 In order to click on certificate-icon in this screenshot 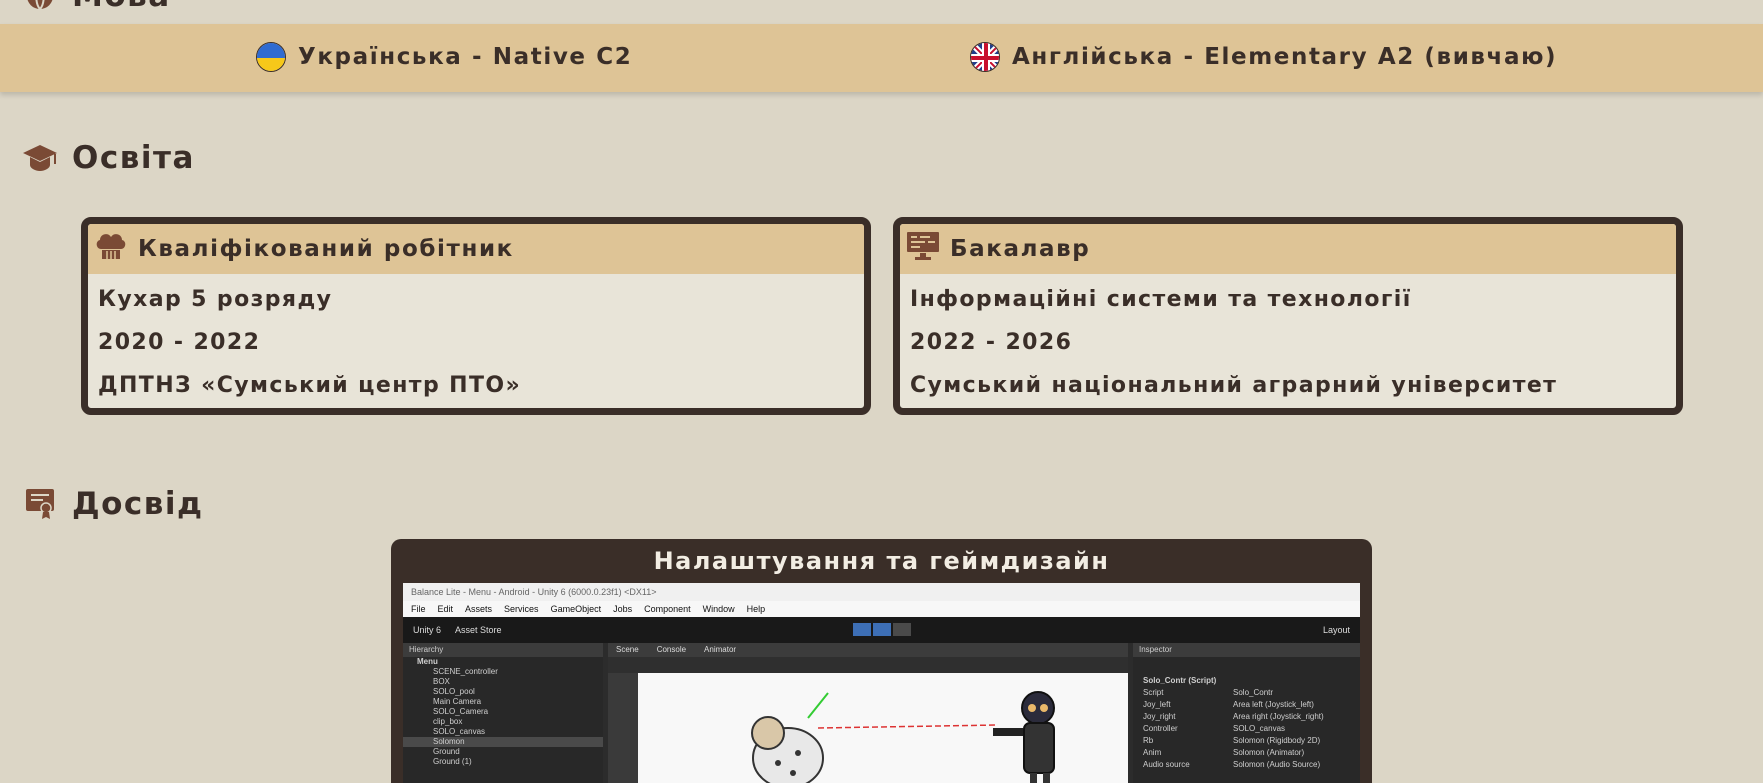, I will do `click(40, 504)`.